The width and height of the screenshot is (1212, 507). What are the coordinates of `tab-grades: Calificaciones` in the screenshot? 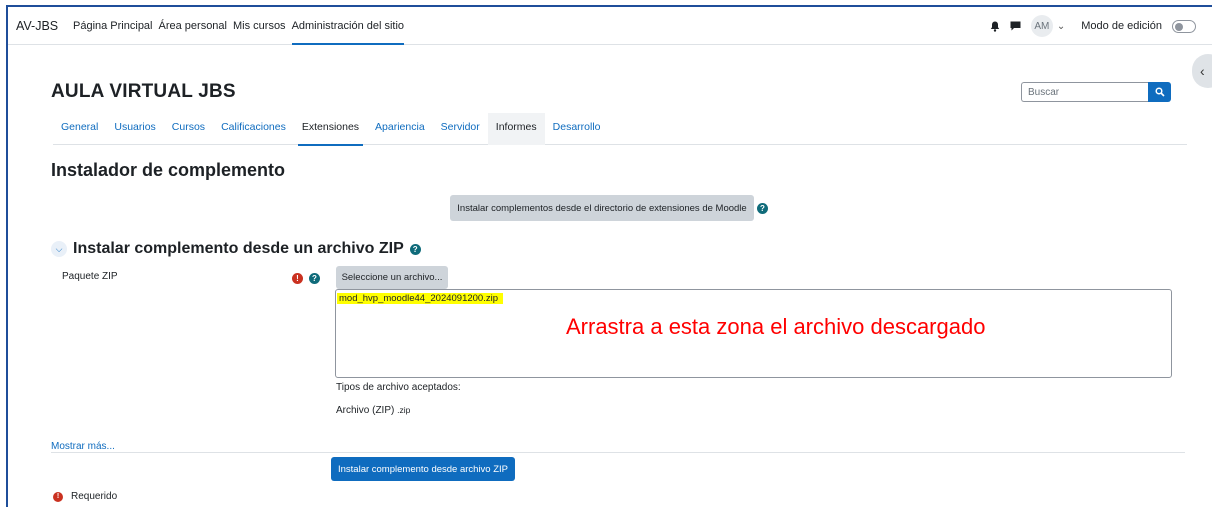 It's located at (253, 129).